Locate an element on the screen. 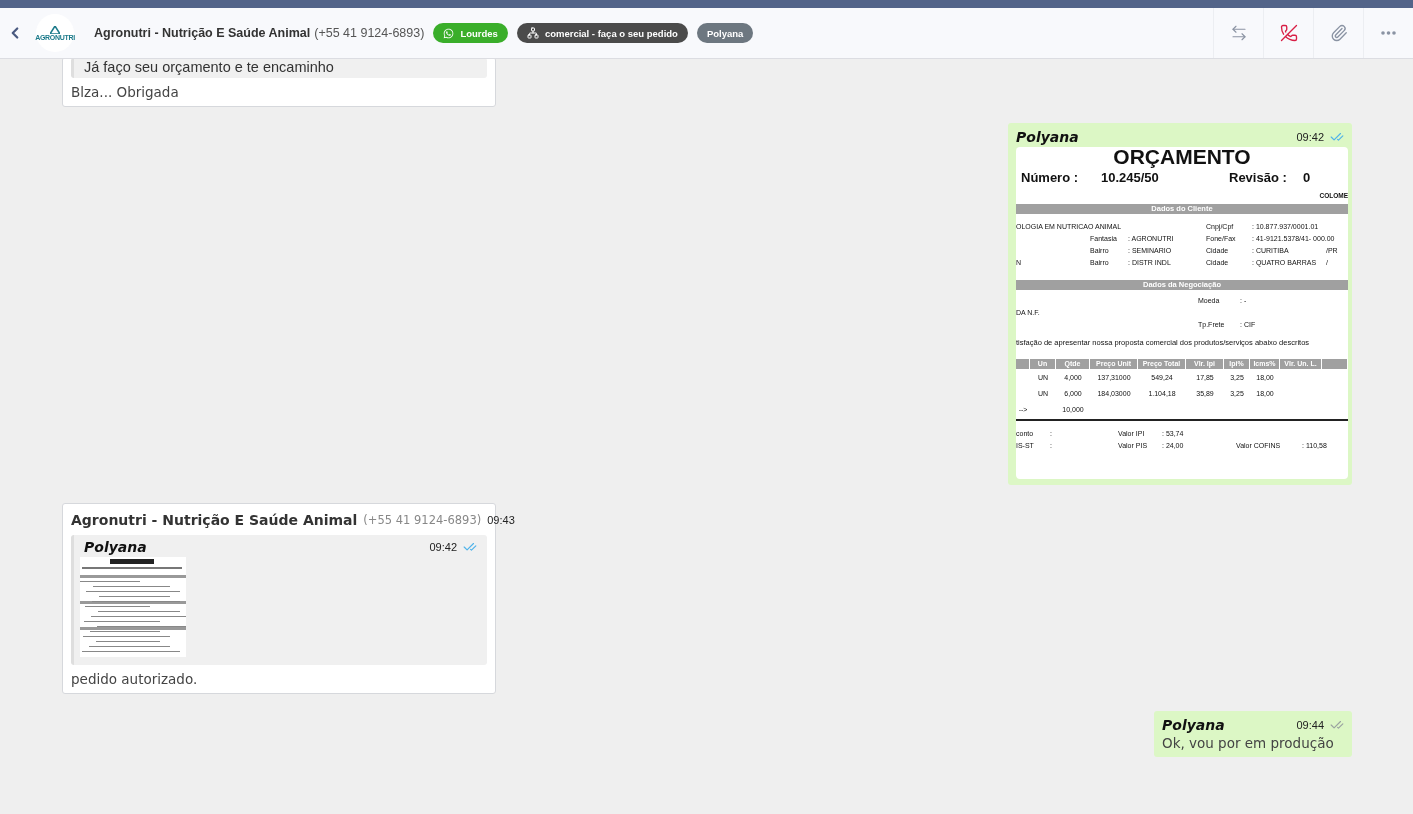 This screenshot has width=1413, height=814. sender-phone: (+55 41 9124-6893) is located at coordinates (422, 520).